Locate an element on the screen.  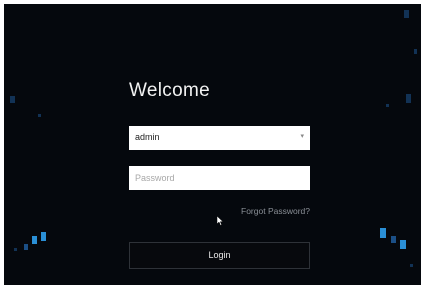
chevron-down-icon: ▾ is located at coordinates (302, 136).